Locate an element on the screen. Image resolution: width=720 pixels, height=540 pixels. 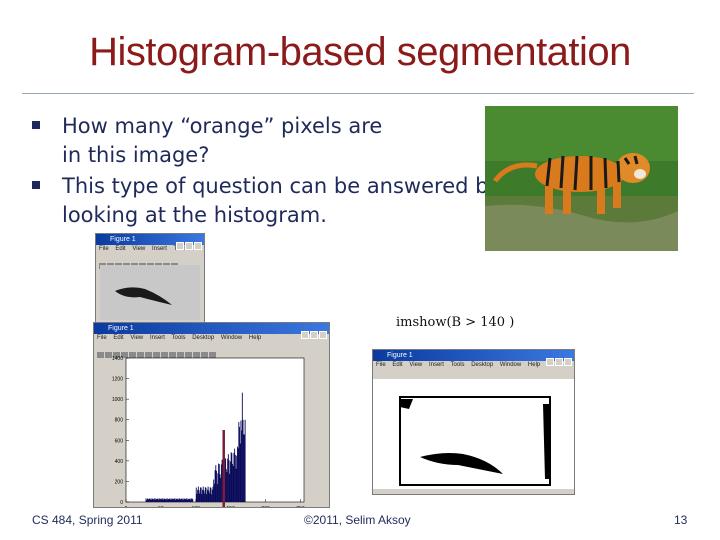
command-caption: imshow(B > 140 ) is located at coordinates (455, 322).